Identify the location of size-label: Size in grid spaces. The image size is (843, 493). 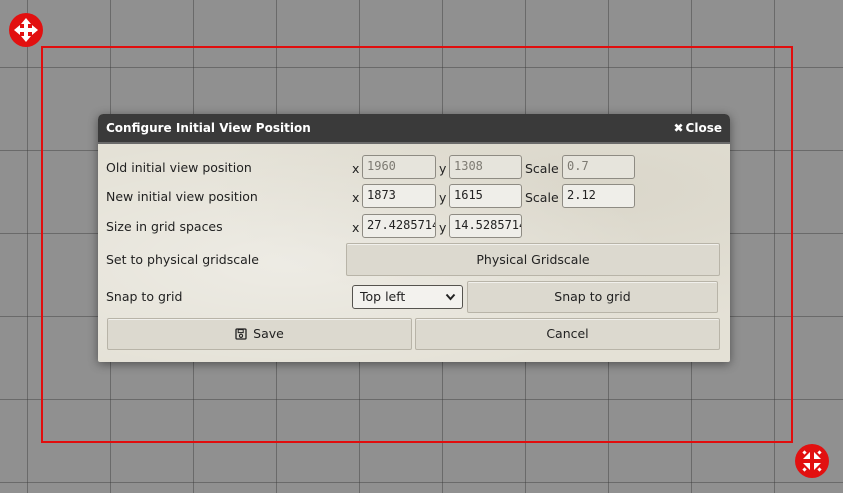
(164, 226).